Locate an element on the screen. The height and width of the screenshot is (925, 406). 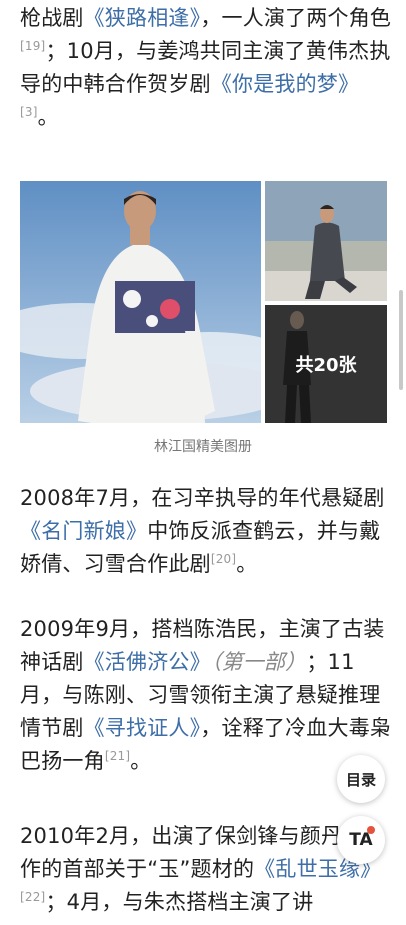
toc-label: 目录 is located at coordinates (360, 779).